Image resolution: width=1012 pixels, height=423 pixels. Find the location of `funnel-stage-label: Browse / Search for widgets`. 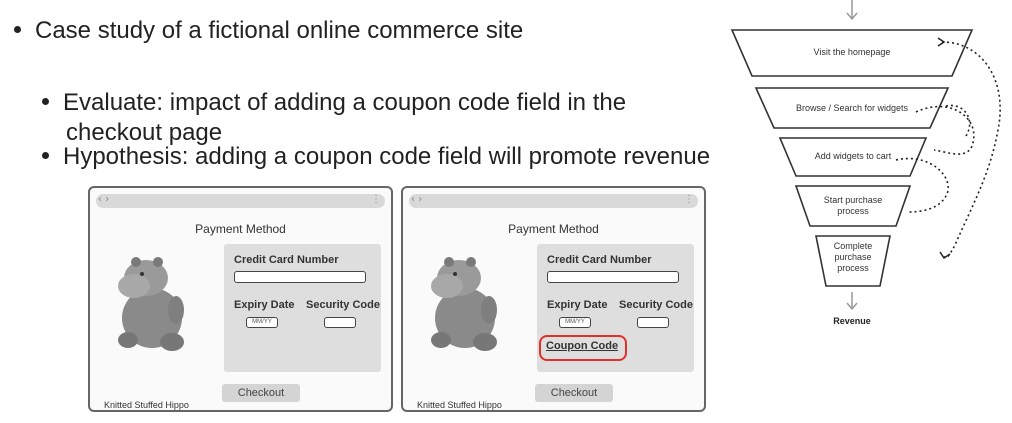

funnel-stage-label: Browse / Search for widgets is located at coordinates (852, 108).